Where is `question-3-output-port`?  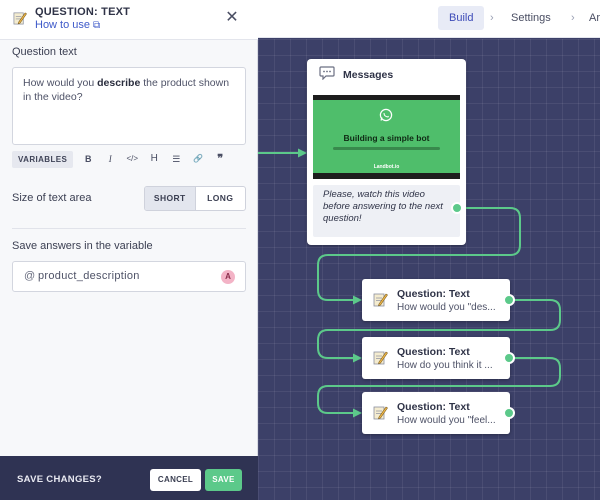
question-3-output-port is located at coordinates (509, 413).